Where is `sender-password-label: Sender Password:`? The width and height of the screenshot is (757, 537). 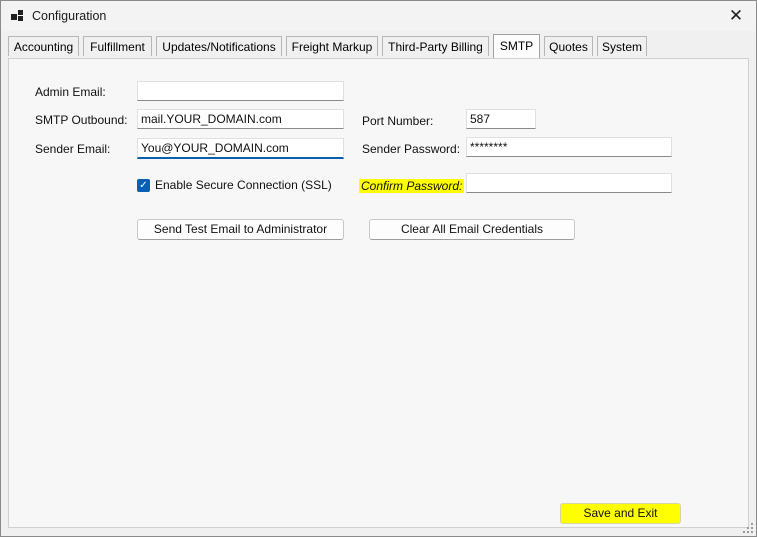
sender-password-label: Sender Password: is located at coordinates (411, 149).